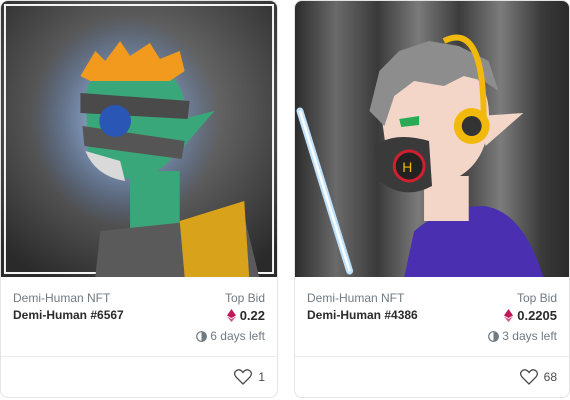  What do you see at coordinates (139, 377) in the screenshot?
I see `card-footer: 1` at bounding box center [139, 377].